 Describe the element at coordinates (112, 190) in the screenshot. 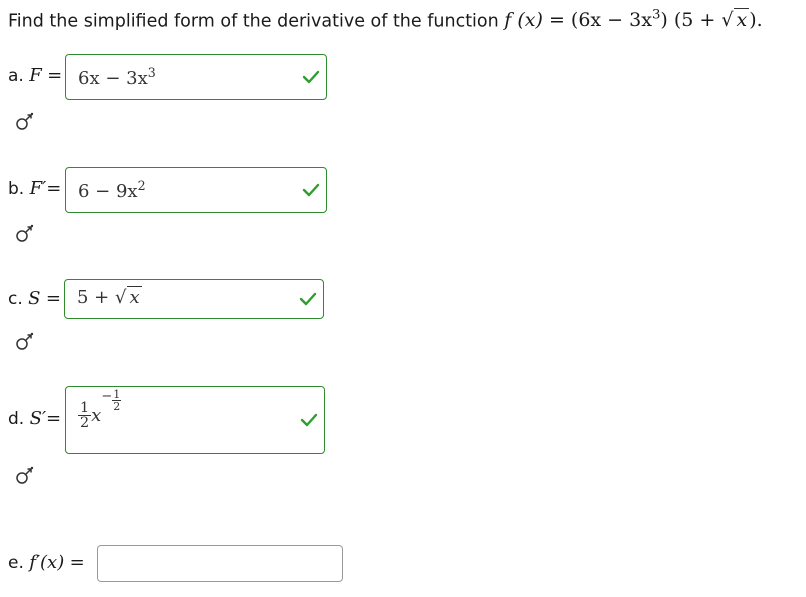

I see `part-b-answer-value: 6 − 9x2` at that location.